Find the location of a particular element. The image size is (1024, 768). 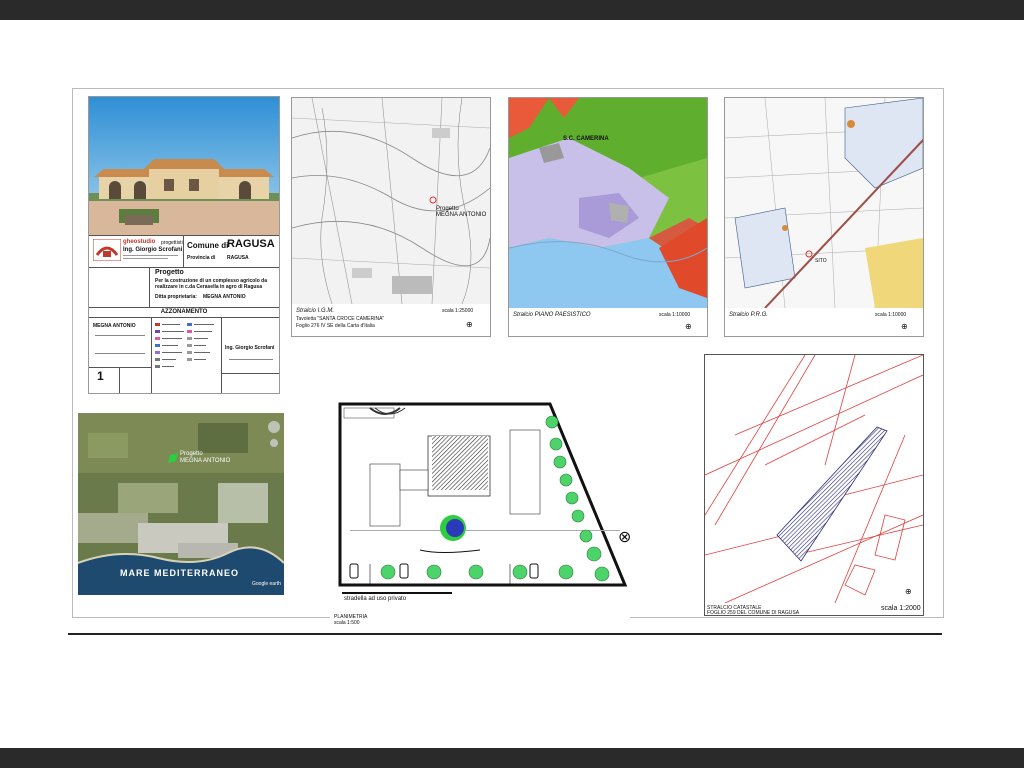

igm-sub-1: Tavoletta "SANTA CROCE CAMERINA" is located at coordinates (340, 319).